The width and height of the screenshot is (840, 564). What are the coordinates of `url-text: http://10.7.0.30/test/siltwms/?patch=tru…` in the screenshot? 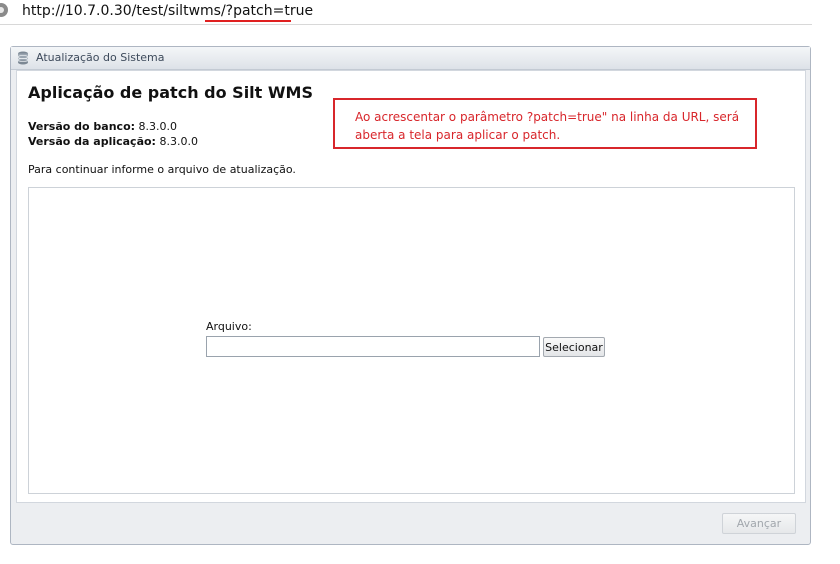 It's located at (167, 11).